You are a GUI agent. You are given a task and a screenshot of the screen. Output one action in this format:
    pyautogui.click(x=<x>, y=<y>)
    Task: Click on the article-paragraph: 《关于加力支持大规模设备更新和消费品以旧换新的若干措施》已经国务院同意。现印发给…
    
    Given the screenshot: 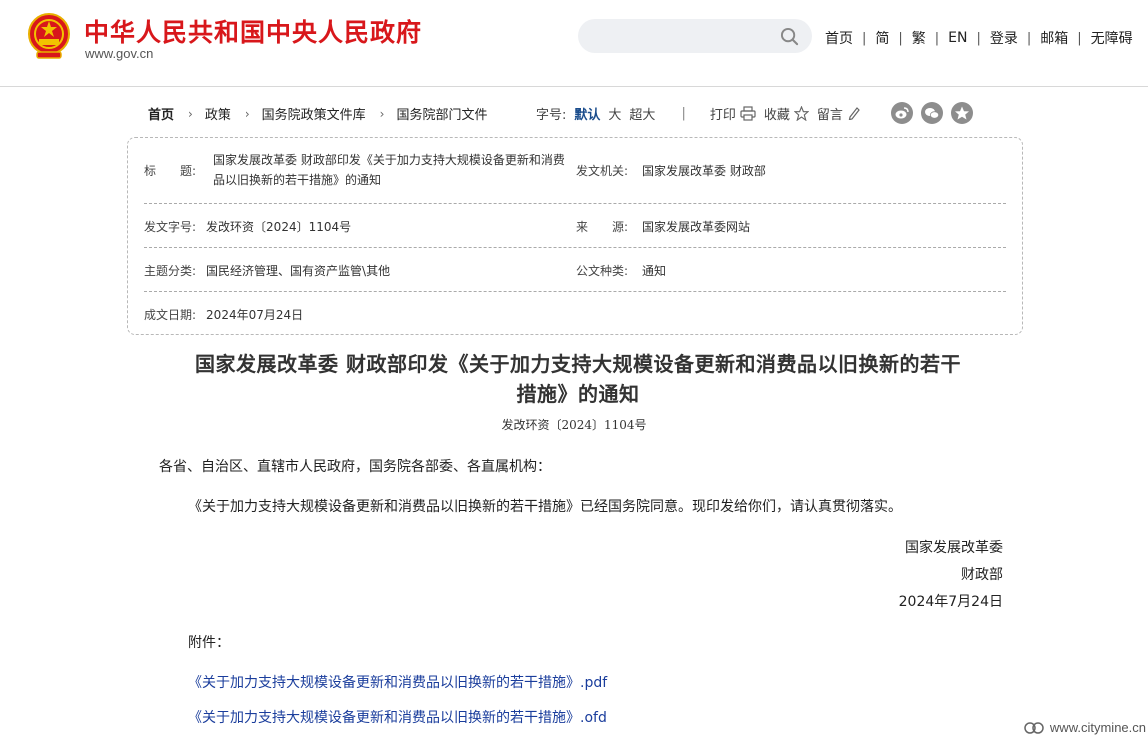 What is the action you would take?
    pyautogui.click(x=545, y=507)
    